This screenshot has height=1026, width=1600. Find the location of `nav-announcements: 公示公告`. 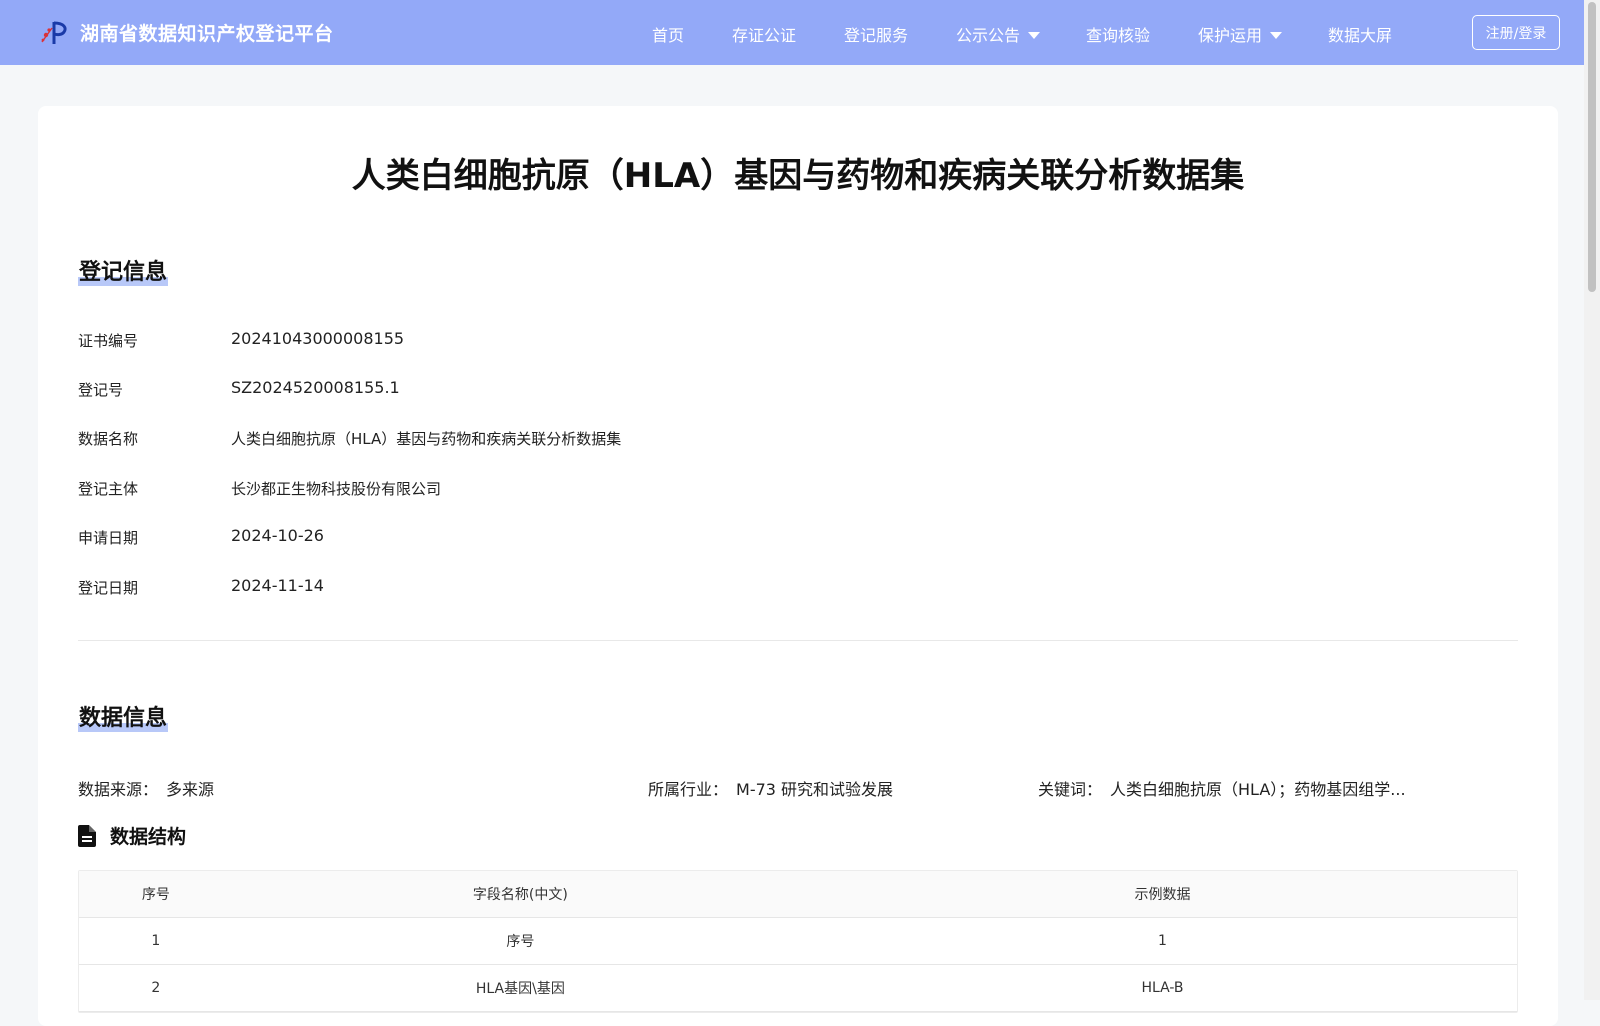

nav-announcements: 公示公告 is located at coordinates (998, 34).